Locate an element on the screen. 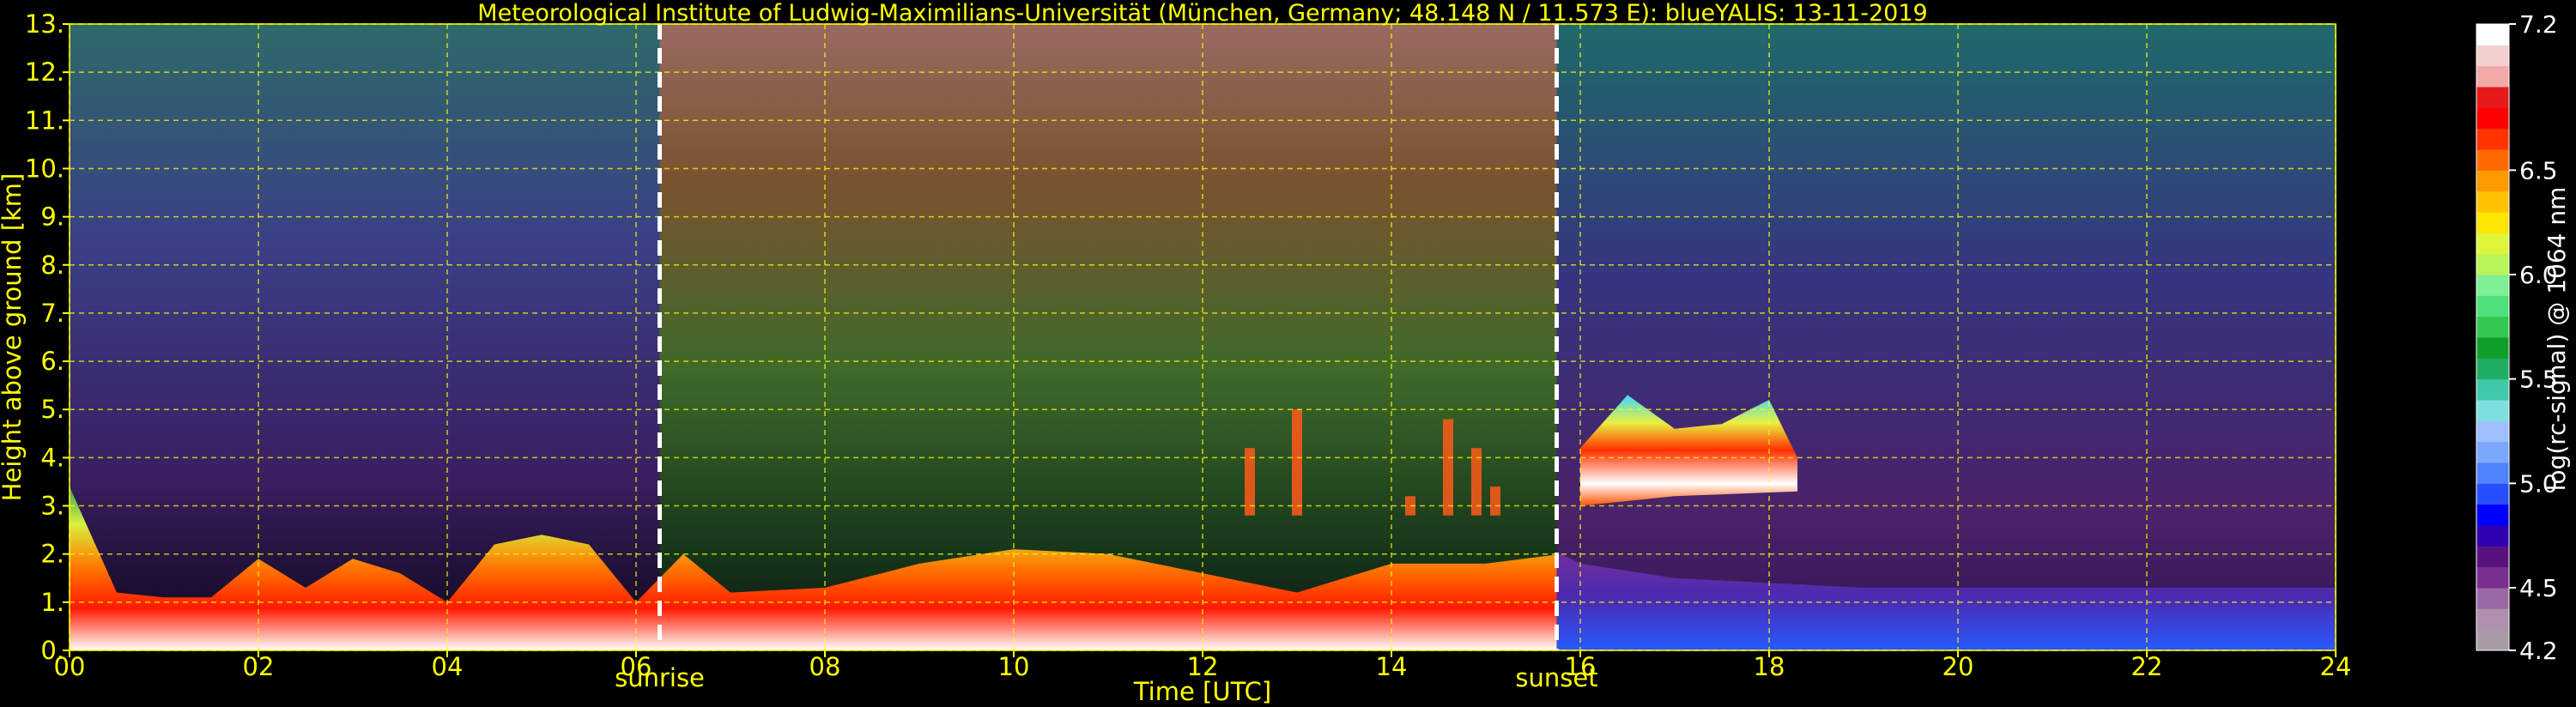 The height and width of the screenshot is (707, 2576). colorbar-tick-label: 4.5 is located at coordinates (2538, 588).